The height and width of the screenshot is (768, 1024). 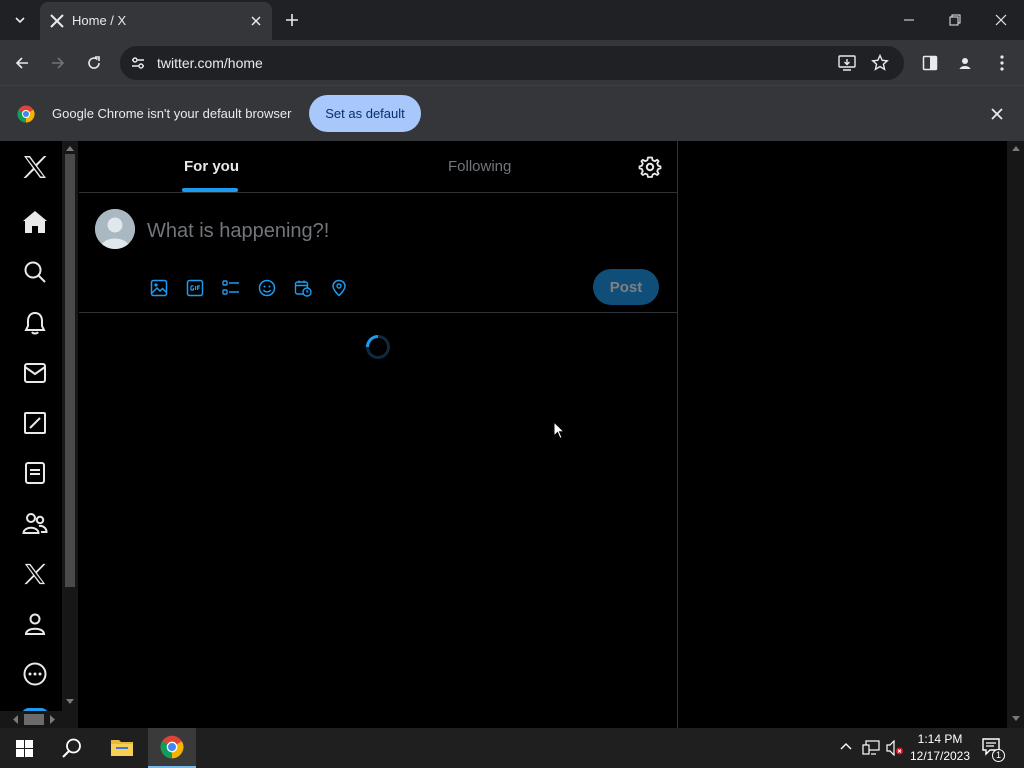 I want to click on more-icon, so click(x=35, y=674).